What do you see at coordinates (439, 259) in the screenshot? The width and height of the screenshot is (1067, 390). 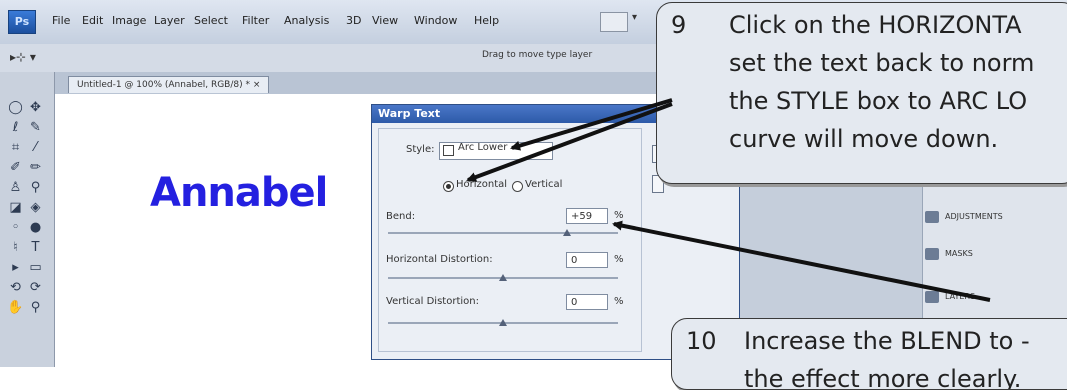 I see `horizontal-distortion-label: Horizontal Distortion:` at bounding box center [439, 259].